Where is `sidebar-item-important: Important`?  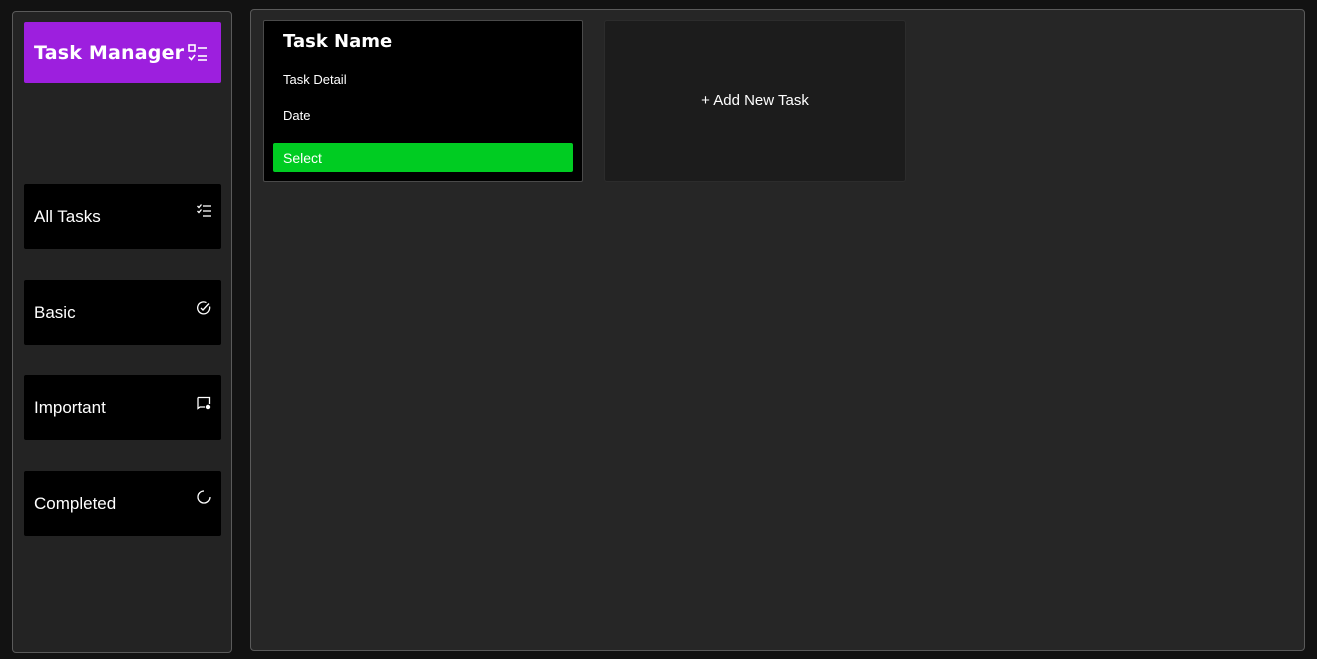
sidebar-item-important: Important is located at coordinates (122, 407).